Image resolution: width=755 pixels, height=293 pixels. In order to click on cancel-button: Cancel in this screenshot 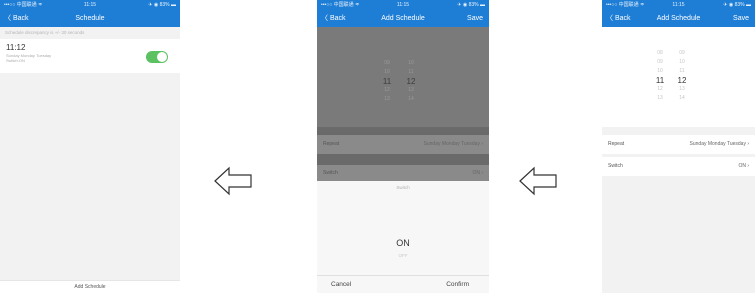, I will do `click(341, 284)`.